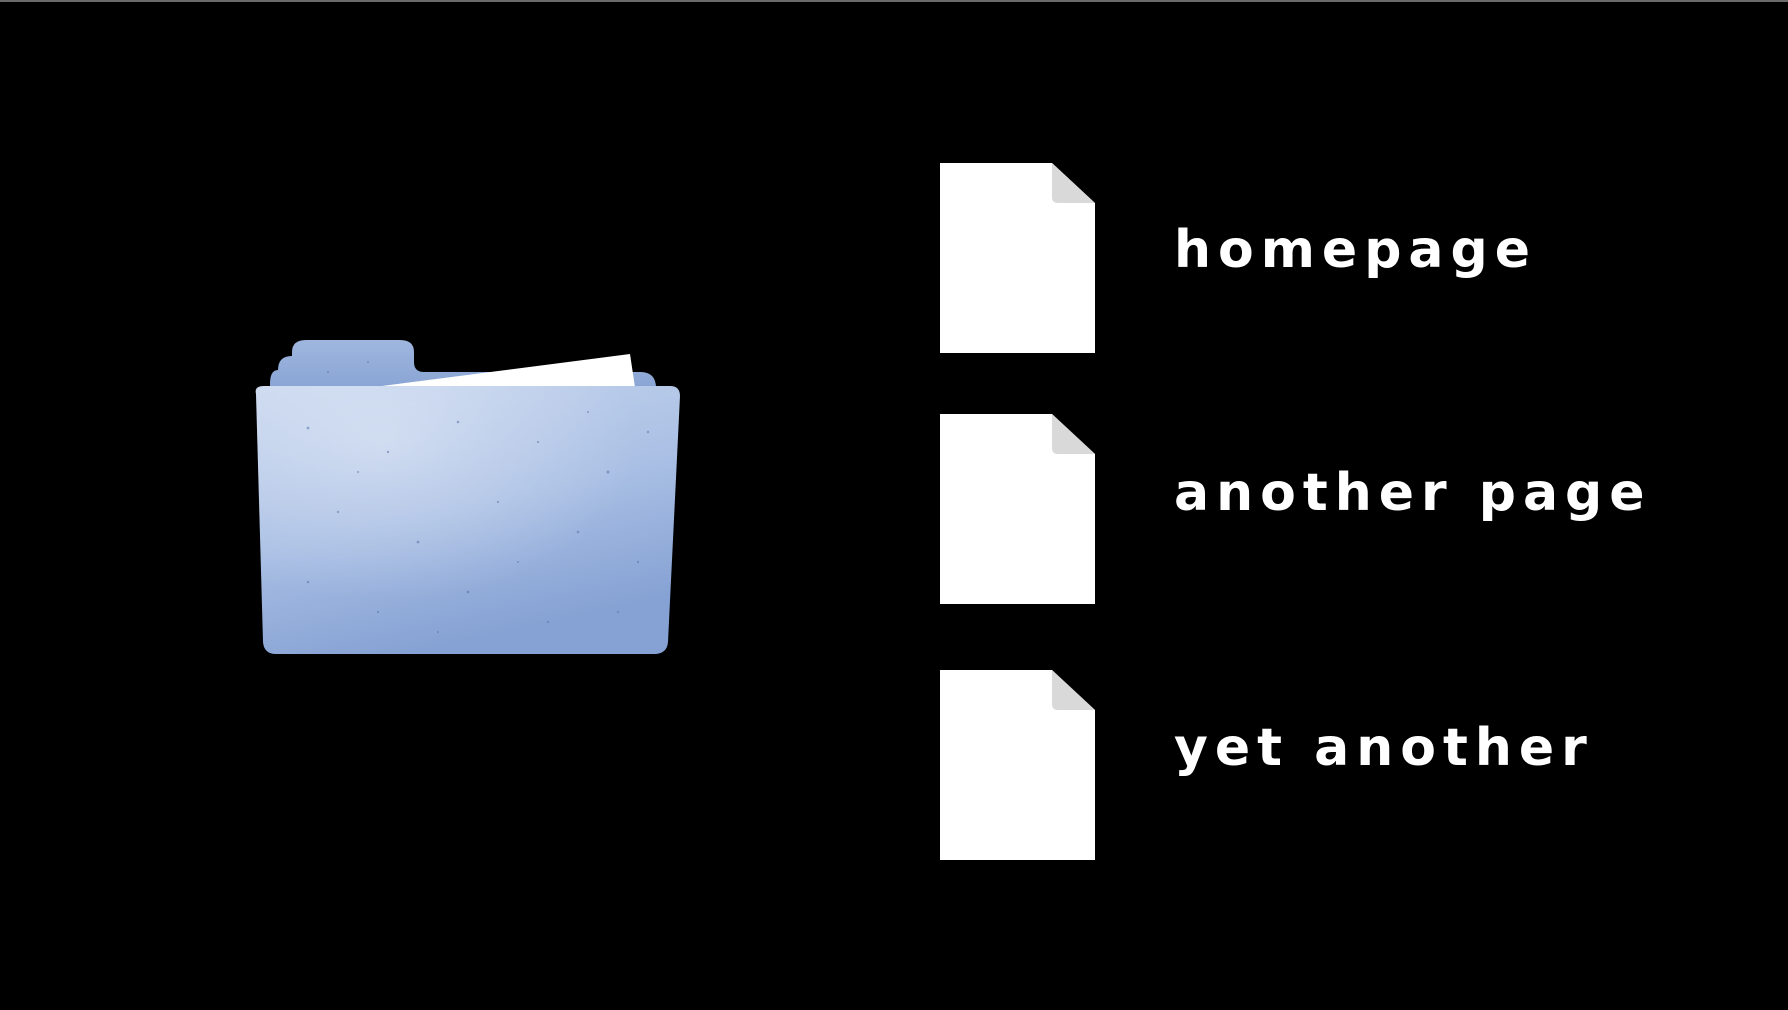 The height and width of the screenshot is (1010, 1788). Describe the element at coordinates (1413, 493) in the screenshot. I see `file-label: another page` at that location.